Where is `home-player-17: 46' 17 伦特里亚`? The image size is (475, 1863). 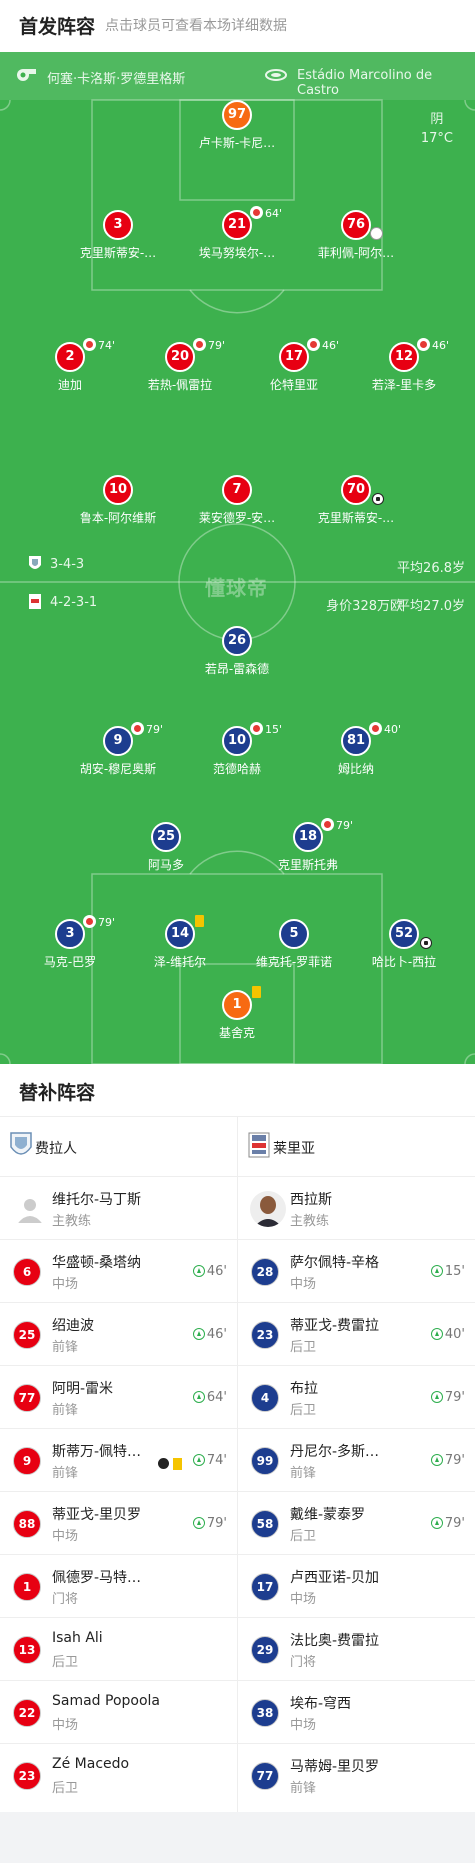
home-player-17: 46' 17 伦特里亚 is located at coordinates (294, 365).